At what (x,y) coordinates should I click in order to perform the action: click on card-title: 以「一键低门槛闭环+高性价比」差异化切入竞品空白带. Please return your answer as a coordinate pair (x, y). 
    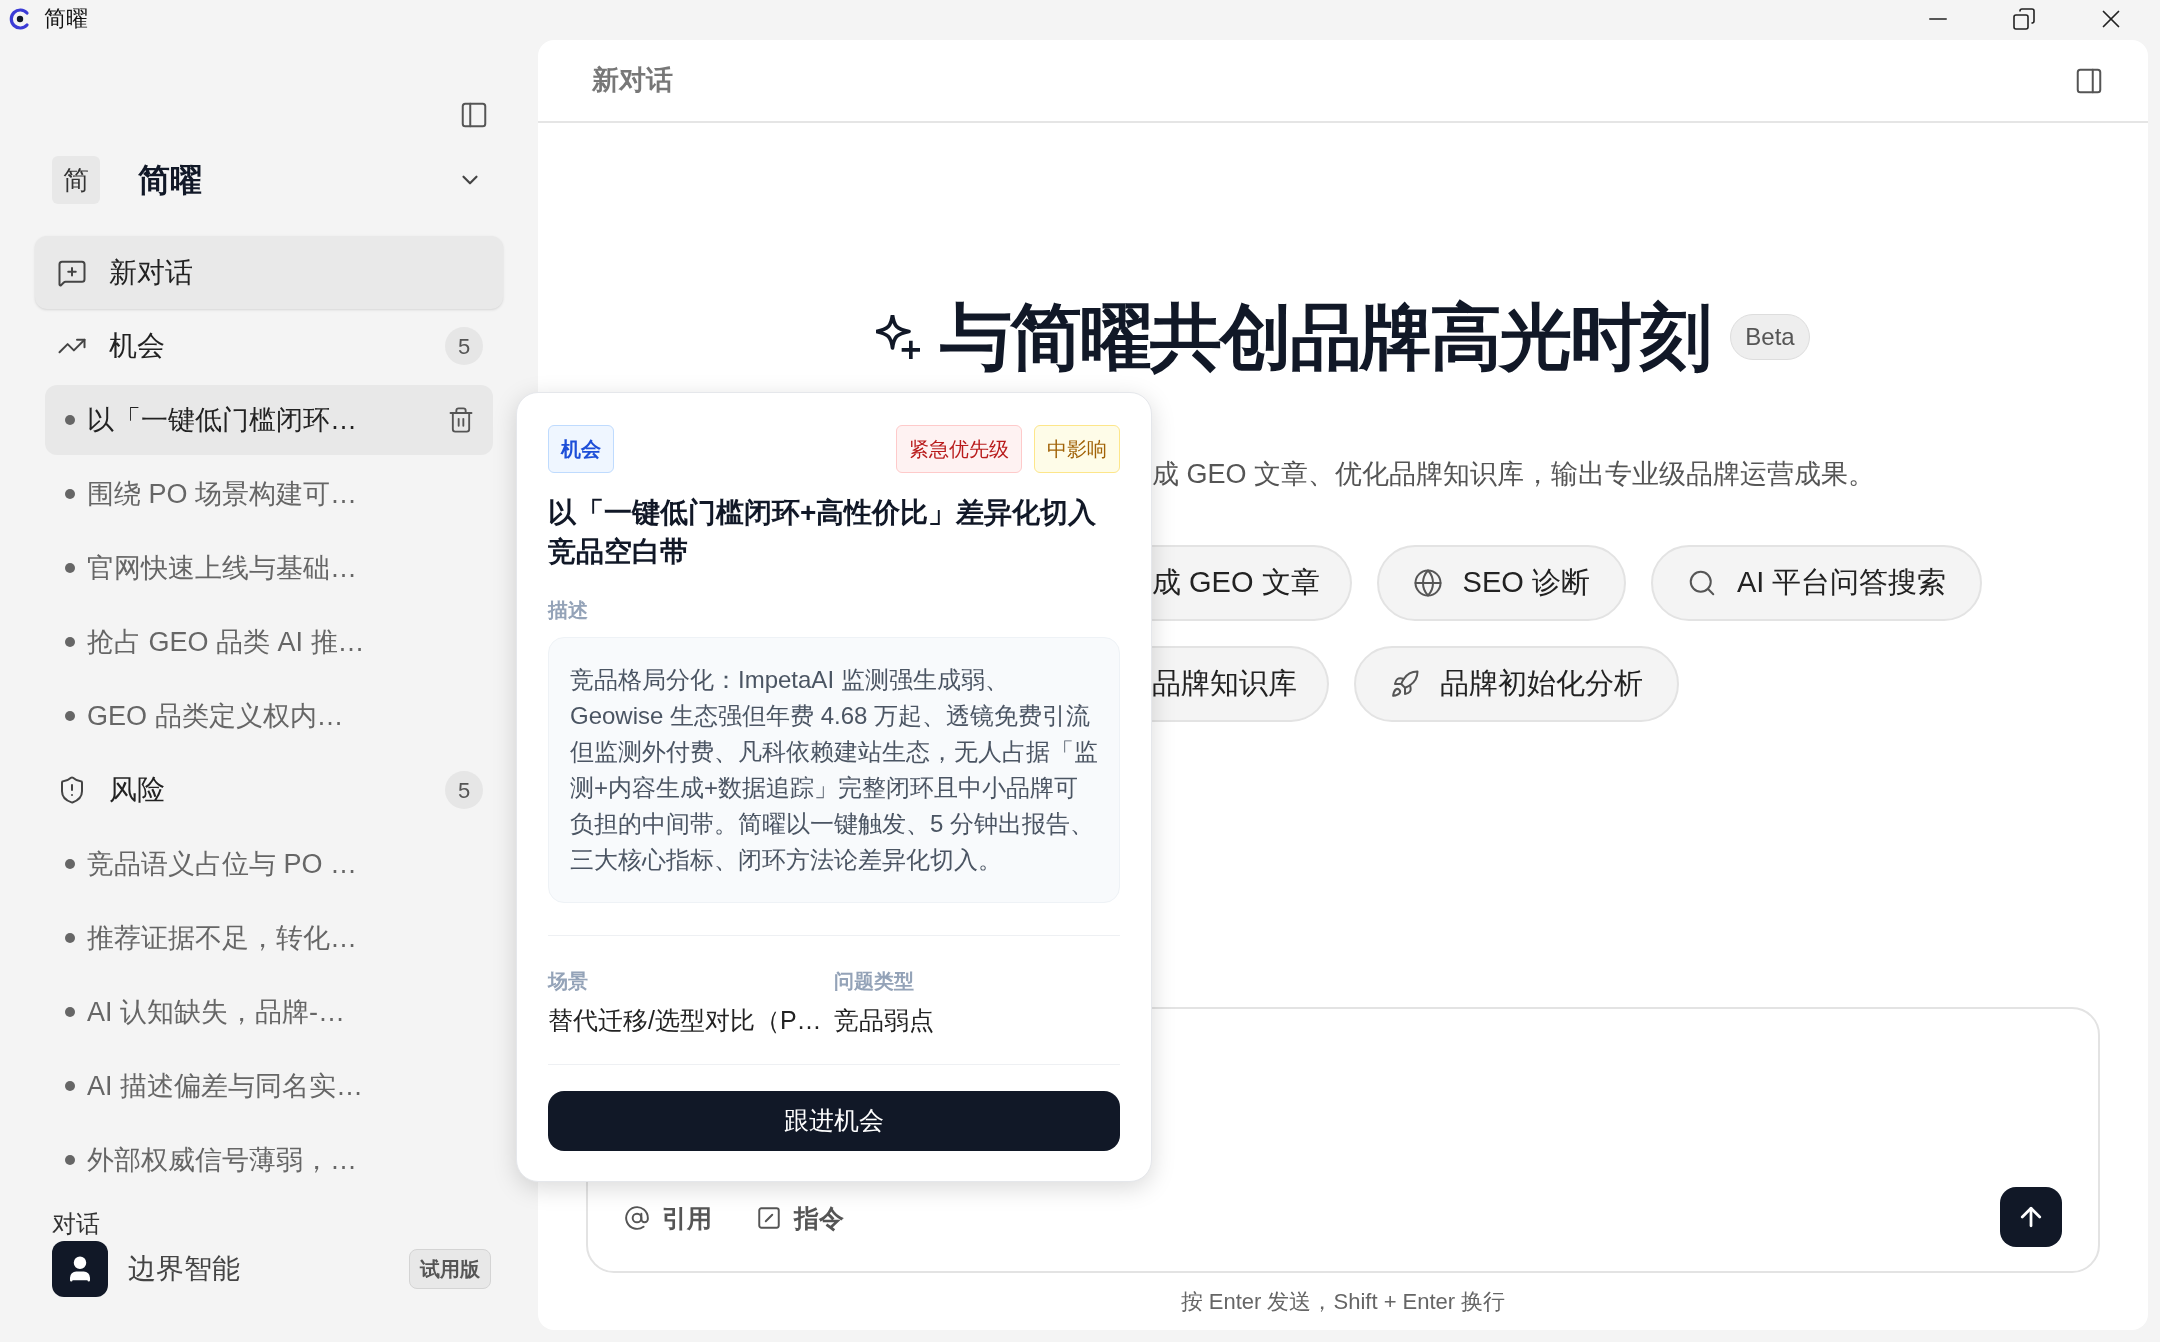
    Looking at the image, I should click on (823, 532).